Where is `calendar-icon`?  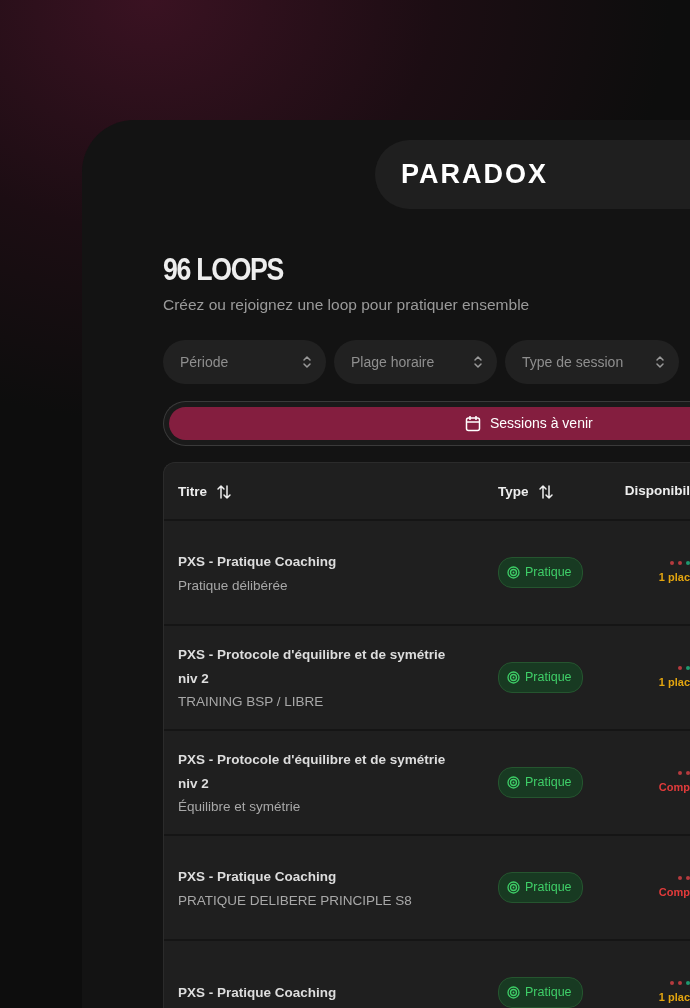
calendar-icon is located at coordinates (473, 424).